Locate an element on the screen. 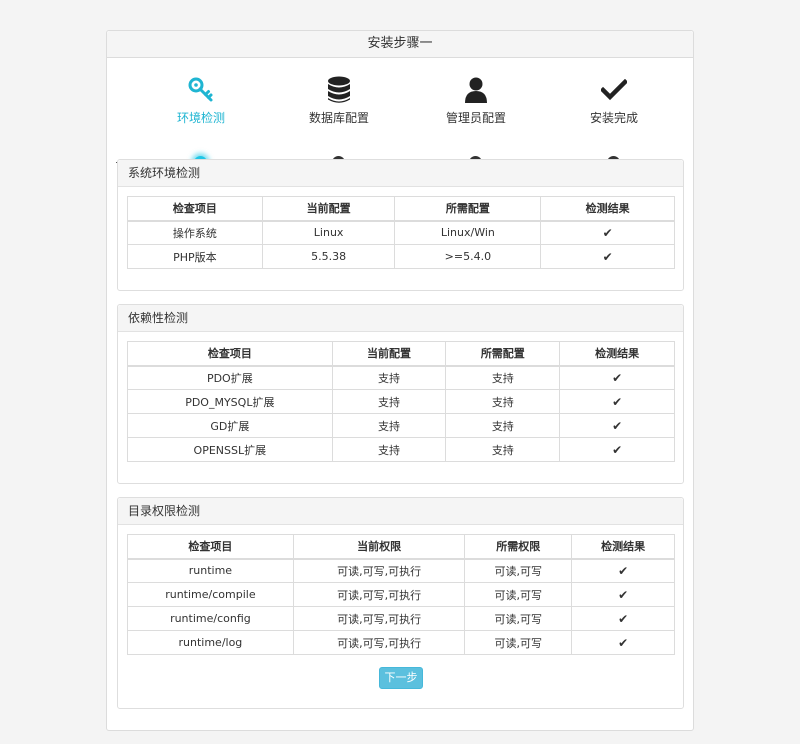  step-label: 管理员配置 is located at coordinates (475, 118).